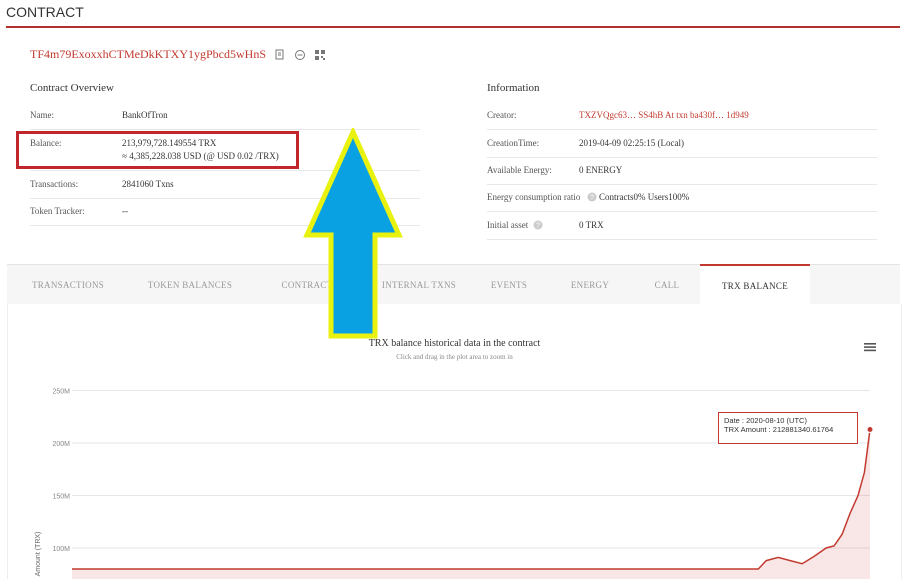 Image resolution: width=909 pixels, height=579 pixels. Describe the element at coordinates (519, 170) in the screenshot. I see `energy-label: Available Energy:` at that location.